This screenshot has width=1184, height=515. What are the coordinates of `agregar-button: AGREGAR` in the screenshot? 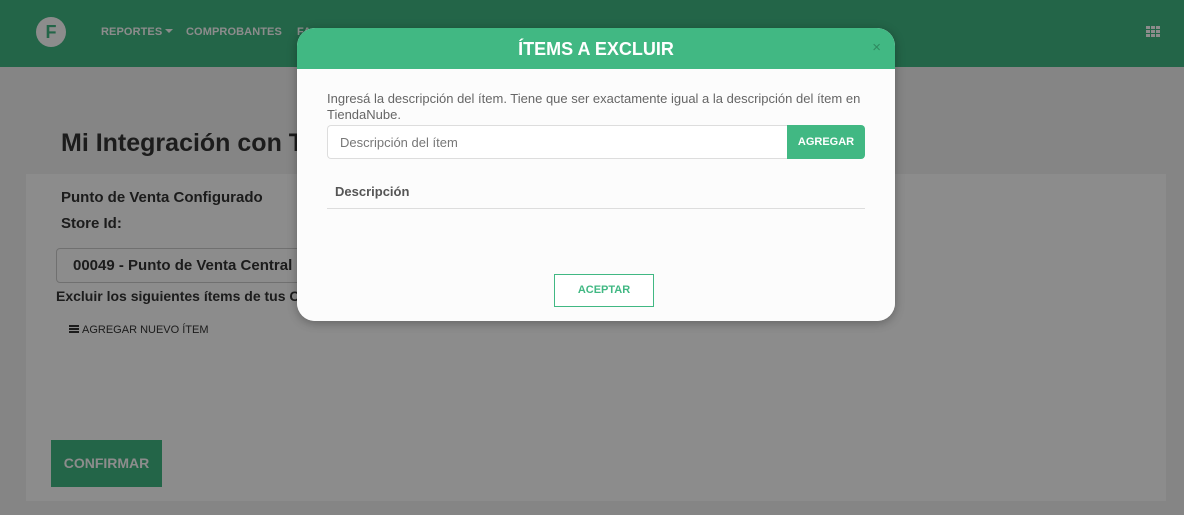 It's located at (826, 142).